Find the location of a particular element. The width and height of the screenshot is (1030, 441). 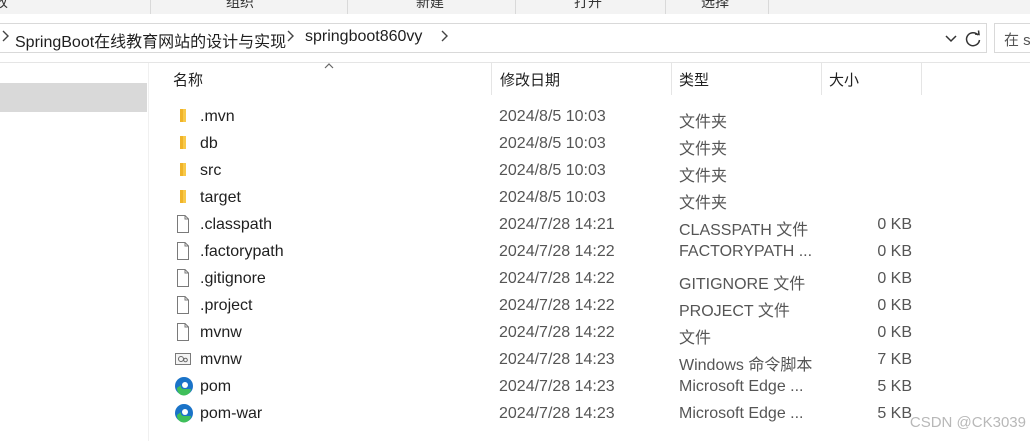

column-header-name: 名称 is located at coordinates (188, 79).